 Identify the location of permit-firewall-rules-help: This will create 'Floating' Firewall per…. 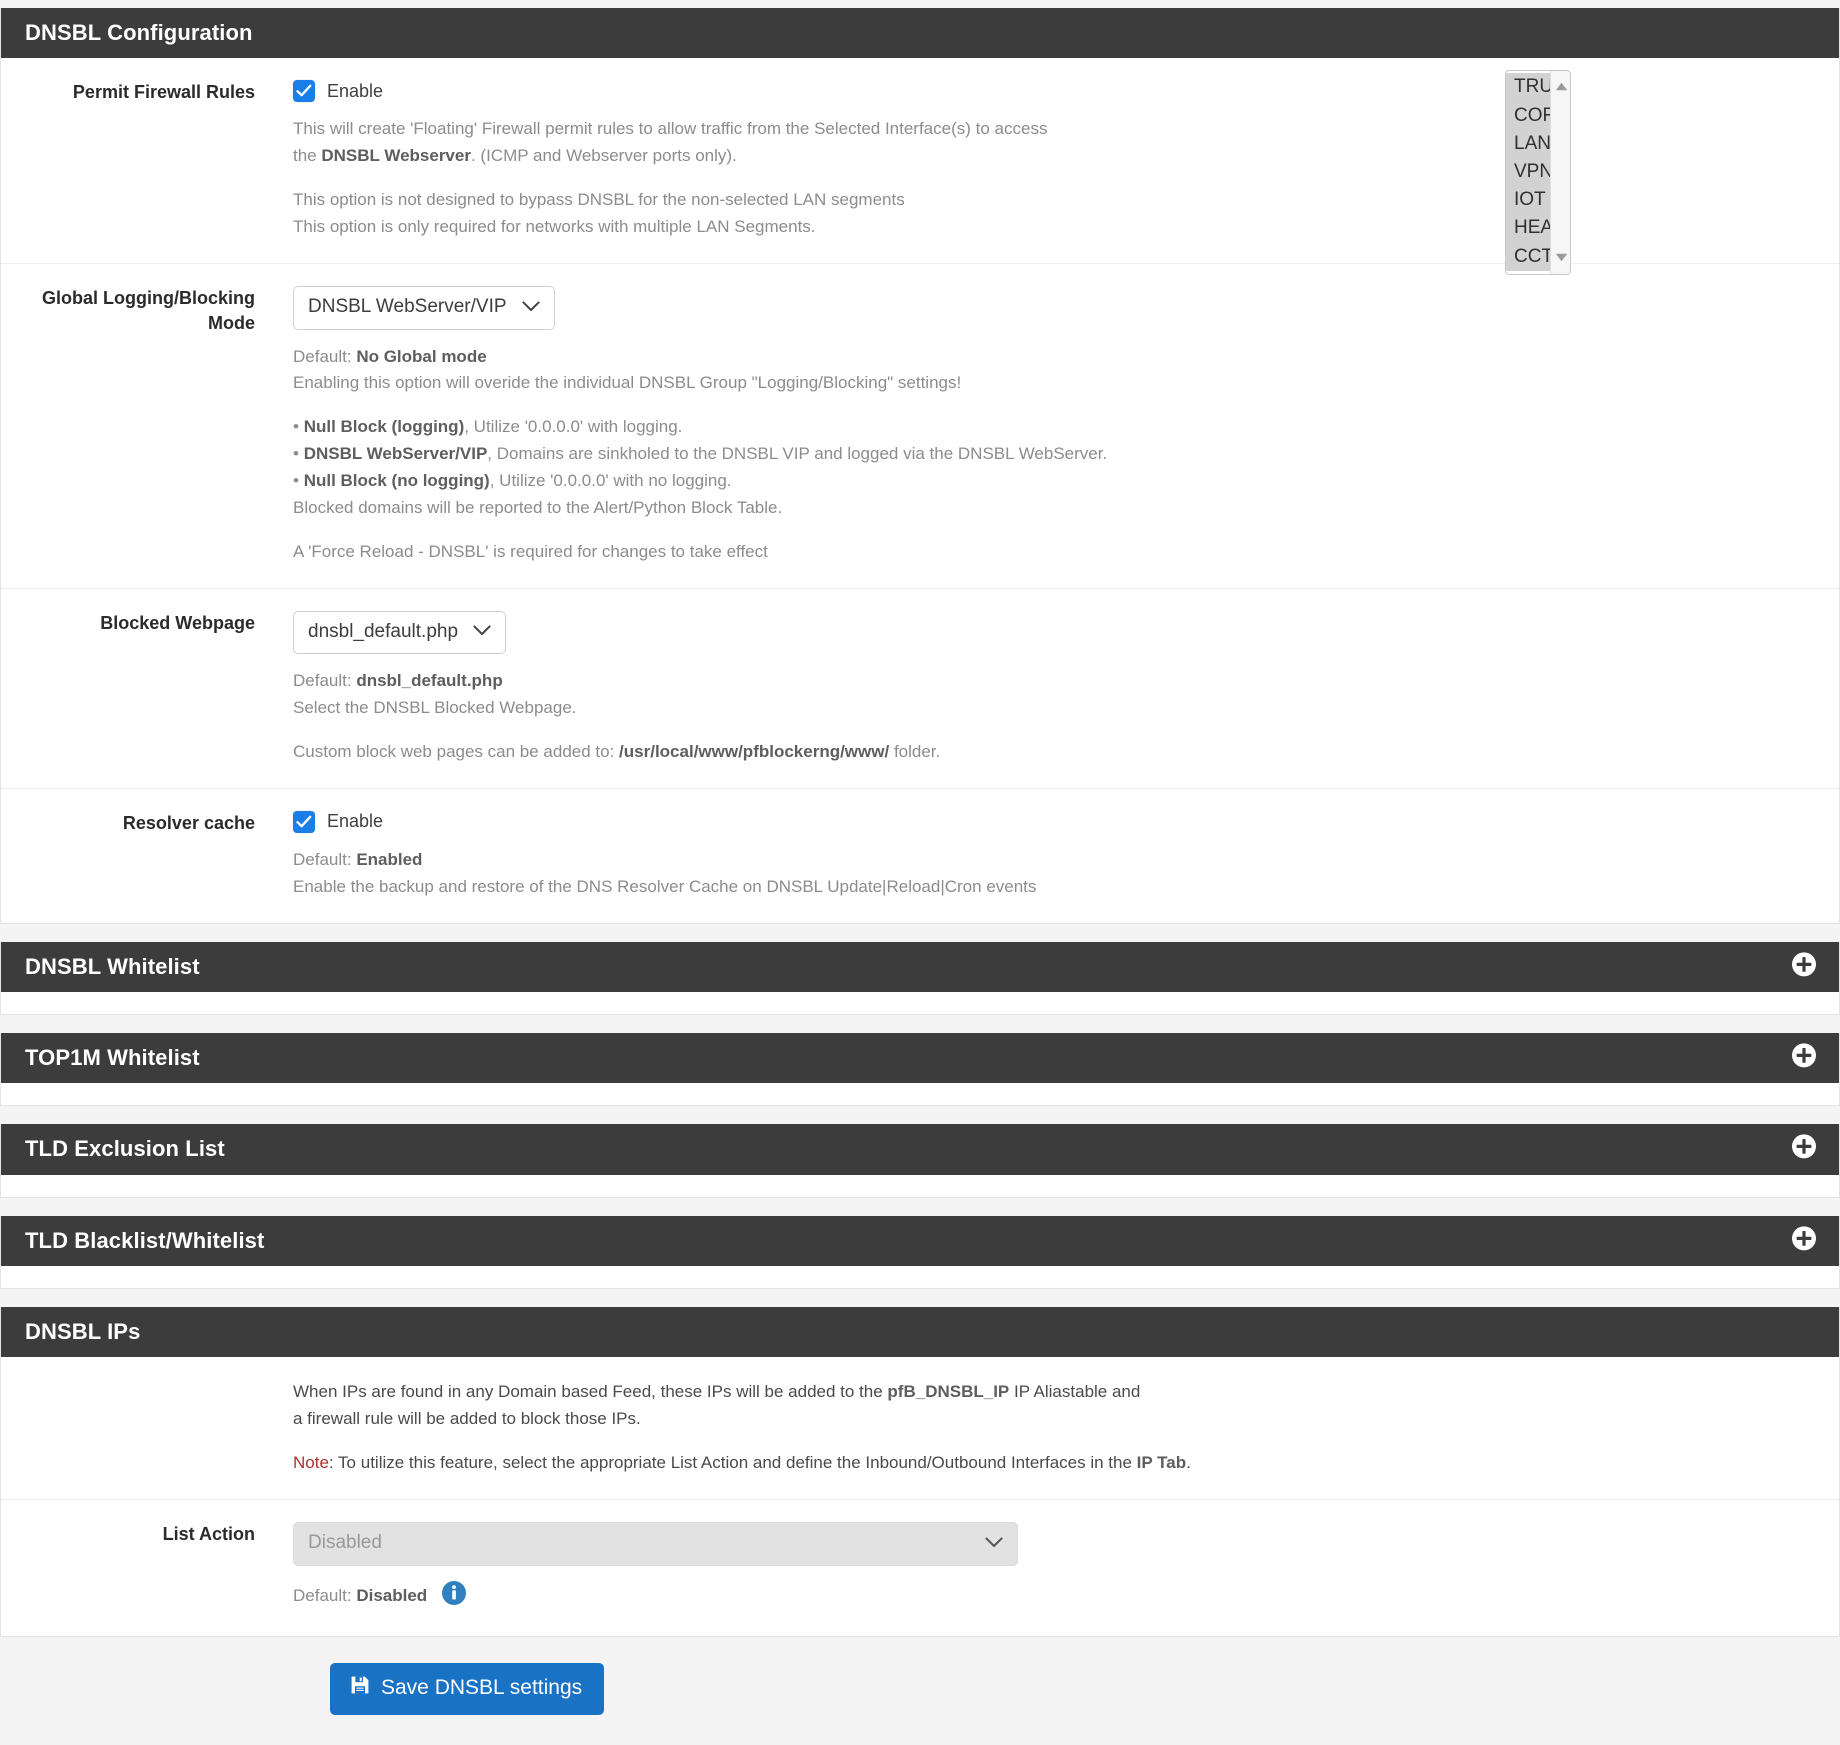
(1051, 178).